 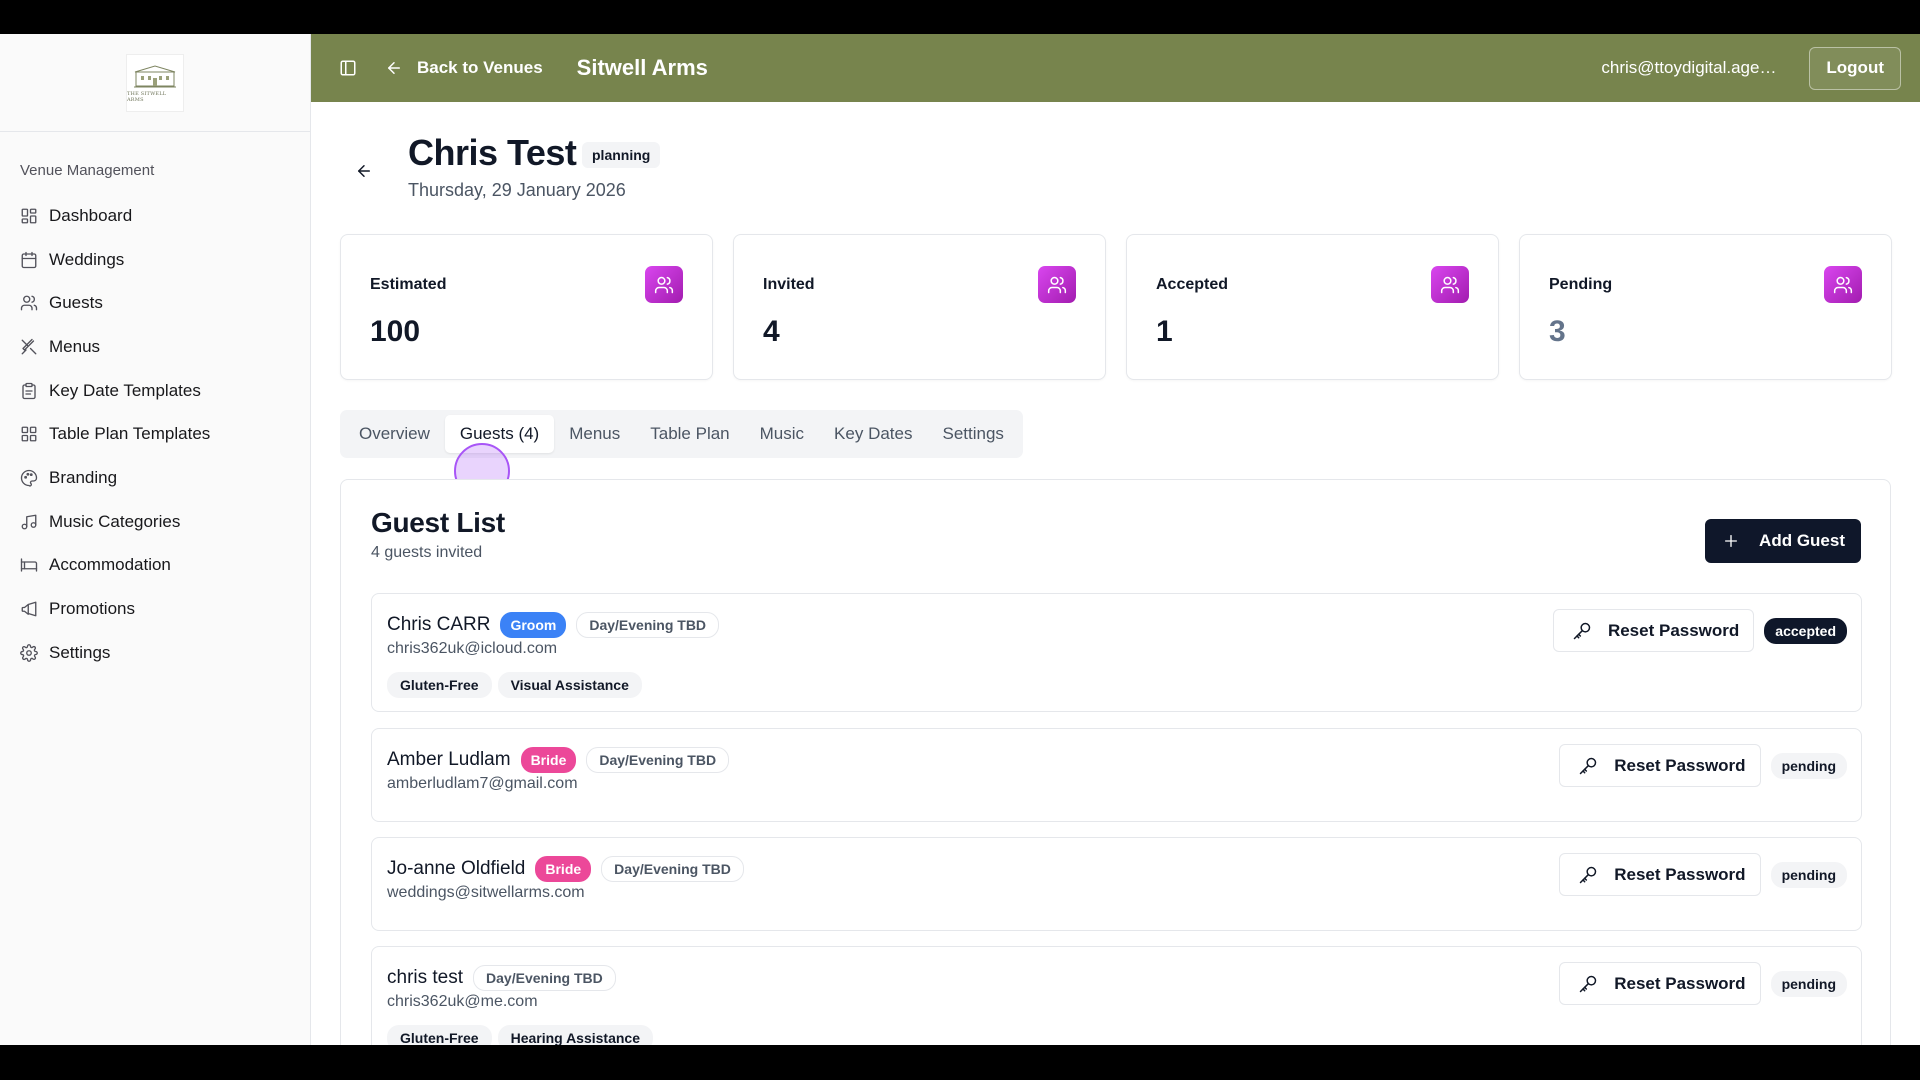 What do you see at coordinates (76, 303) in the screenshot?
I see `sidebar-item-label: Guests` at bounding box center [76, 303].